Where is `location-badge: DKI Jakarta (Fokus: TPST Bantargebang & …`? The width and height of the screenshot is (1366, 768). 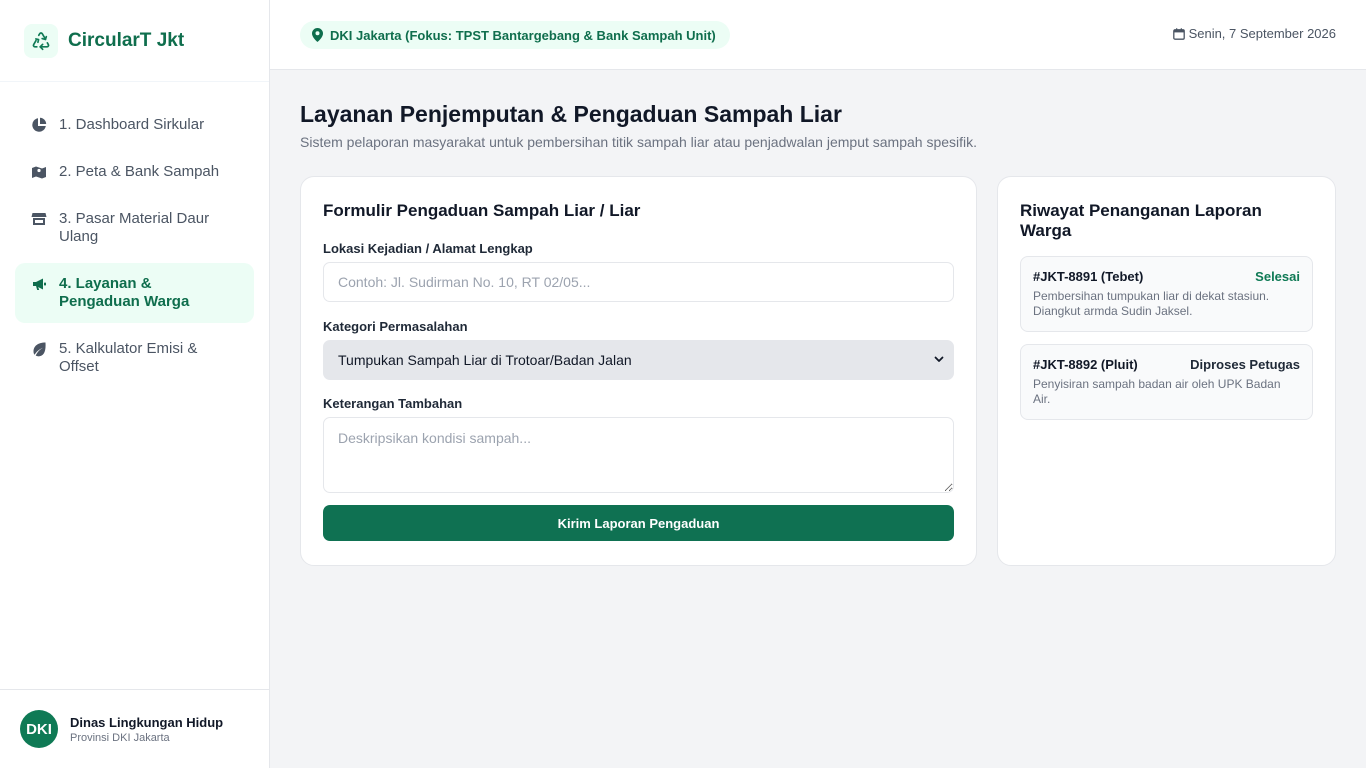 location-badge: DKI Jakarta (Fokus: TPST Bantargebang & … is located at coordinates (515, 35).